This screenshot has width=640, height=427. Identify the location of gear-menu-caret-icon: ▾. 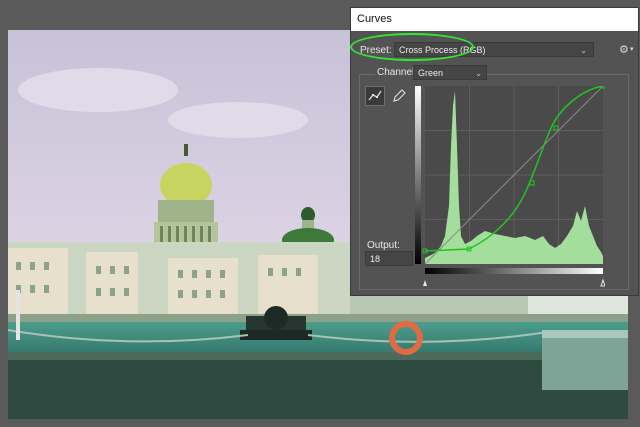
(632, 49).